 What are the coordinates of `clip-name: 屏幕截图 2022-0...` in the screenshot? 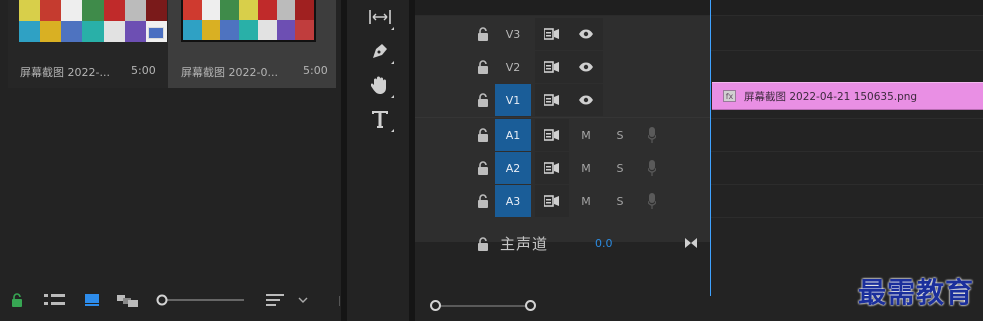 It's located at (229, 72).